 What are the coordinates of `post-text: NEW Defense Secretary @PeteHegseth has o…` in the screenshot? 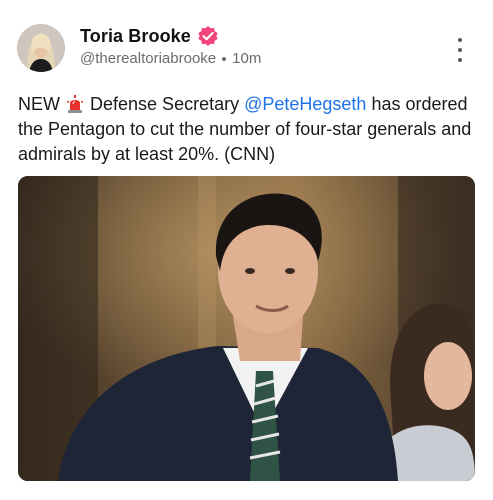 It's located at (246, 129).